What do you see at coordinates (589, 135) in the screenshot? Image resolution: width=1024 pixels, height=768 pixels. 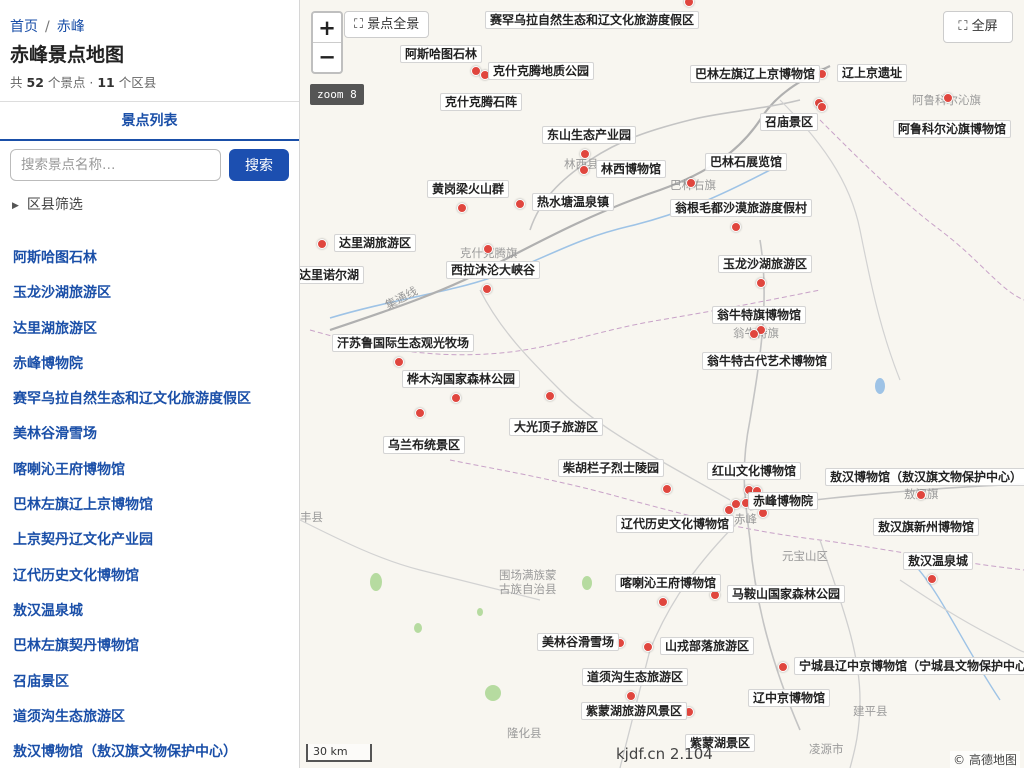 I see `poi-label: 东山生态产业园` at bounding box center [589, 135].